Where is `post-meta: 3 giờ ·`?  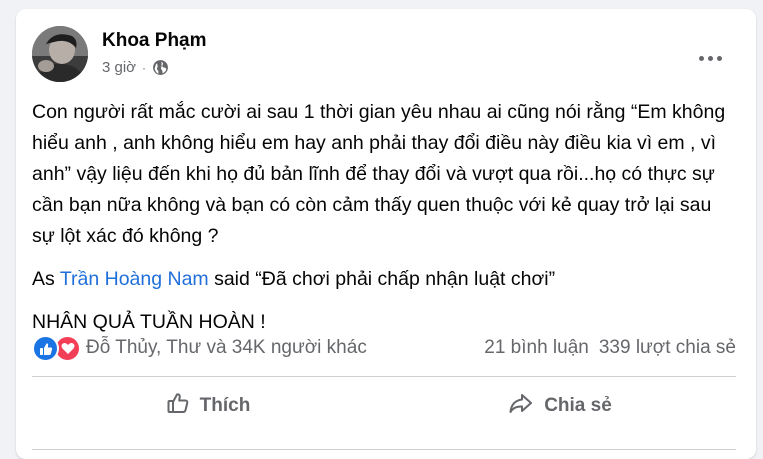
post-meta: 3 giờ · is located at coordinates (135, 67).